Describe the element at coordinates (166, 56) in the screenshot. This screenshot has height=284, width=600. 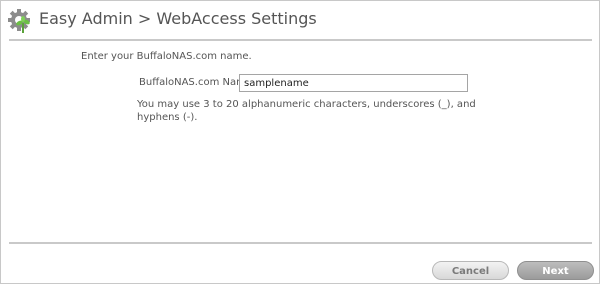
I see `intro-text: Enter your BuffaloNAS.com name.` at that location.